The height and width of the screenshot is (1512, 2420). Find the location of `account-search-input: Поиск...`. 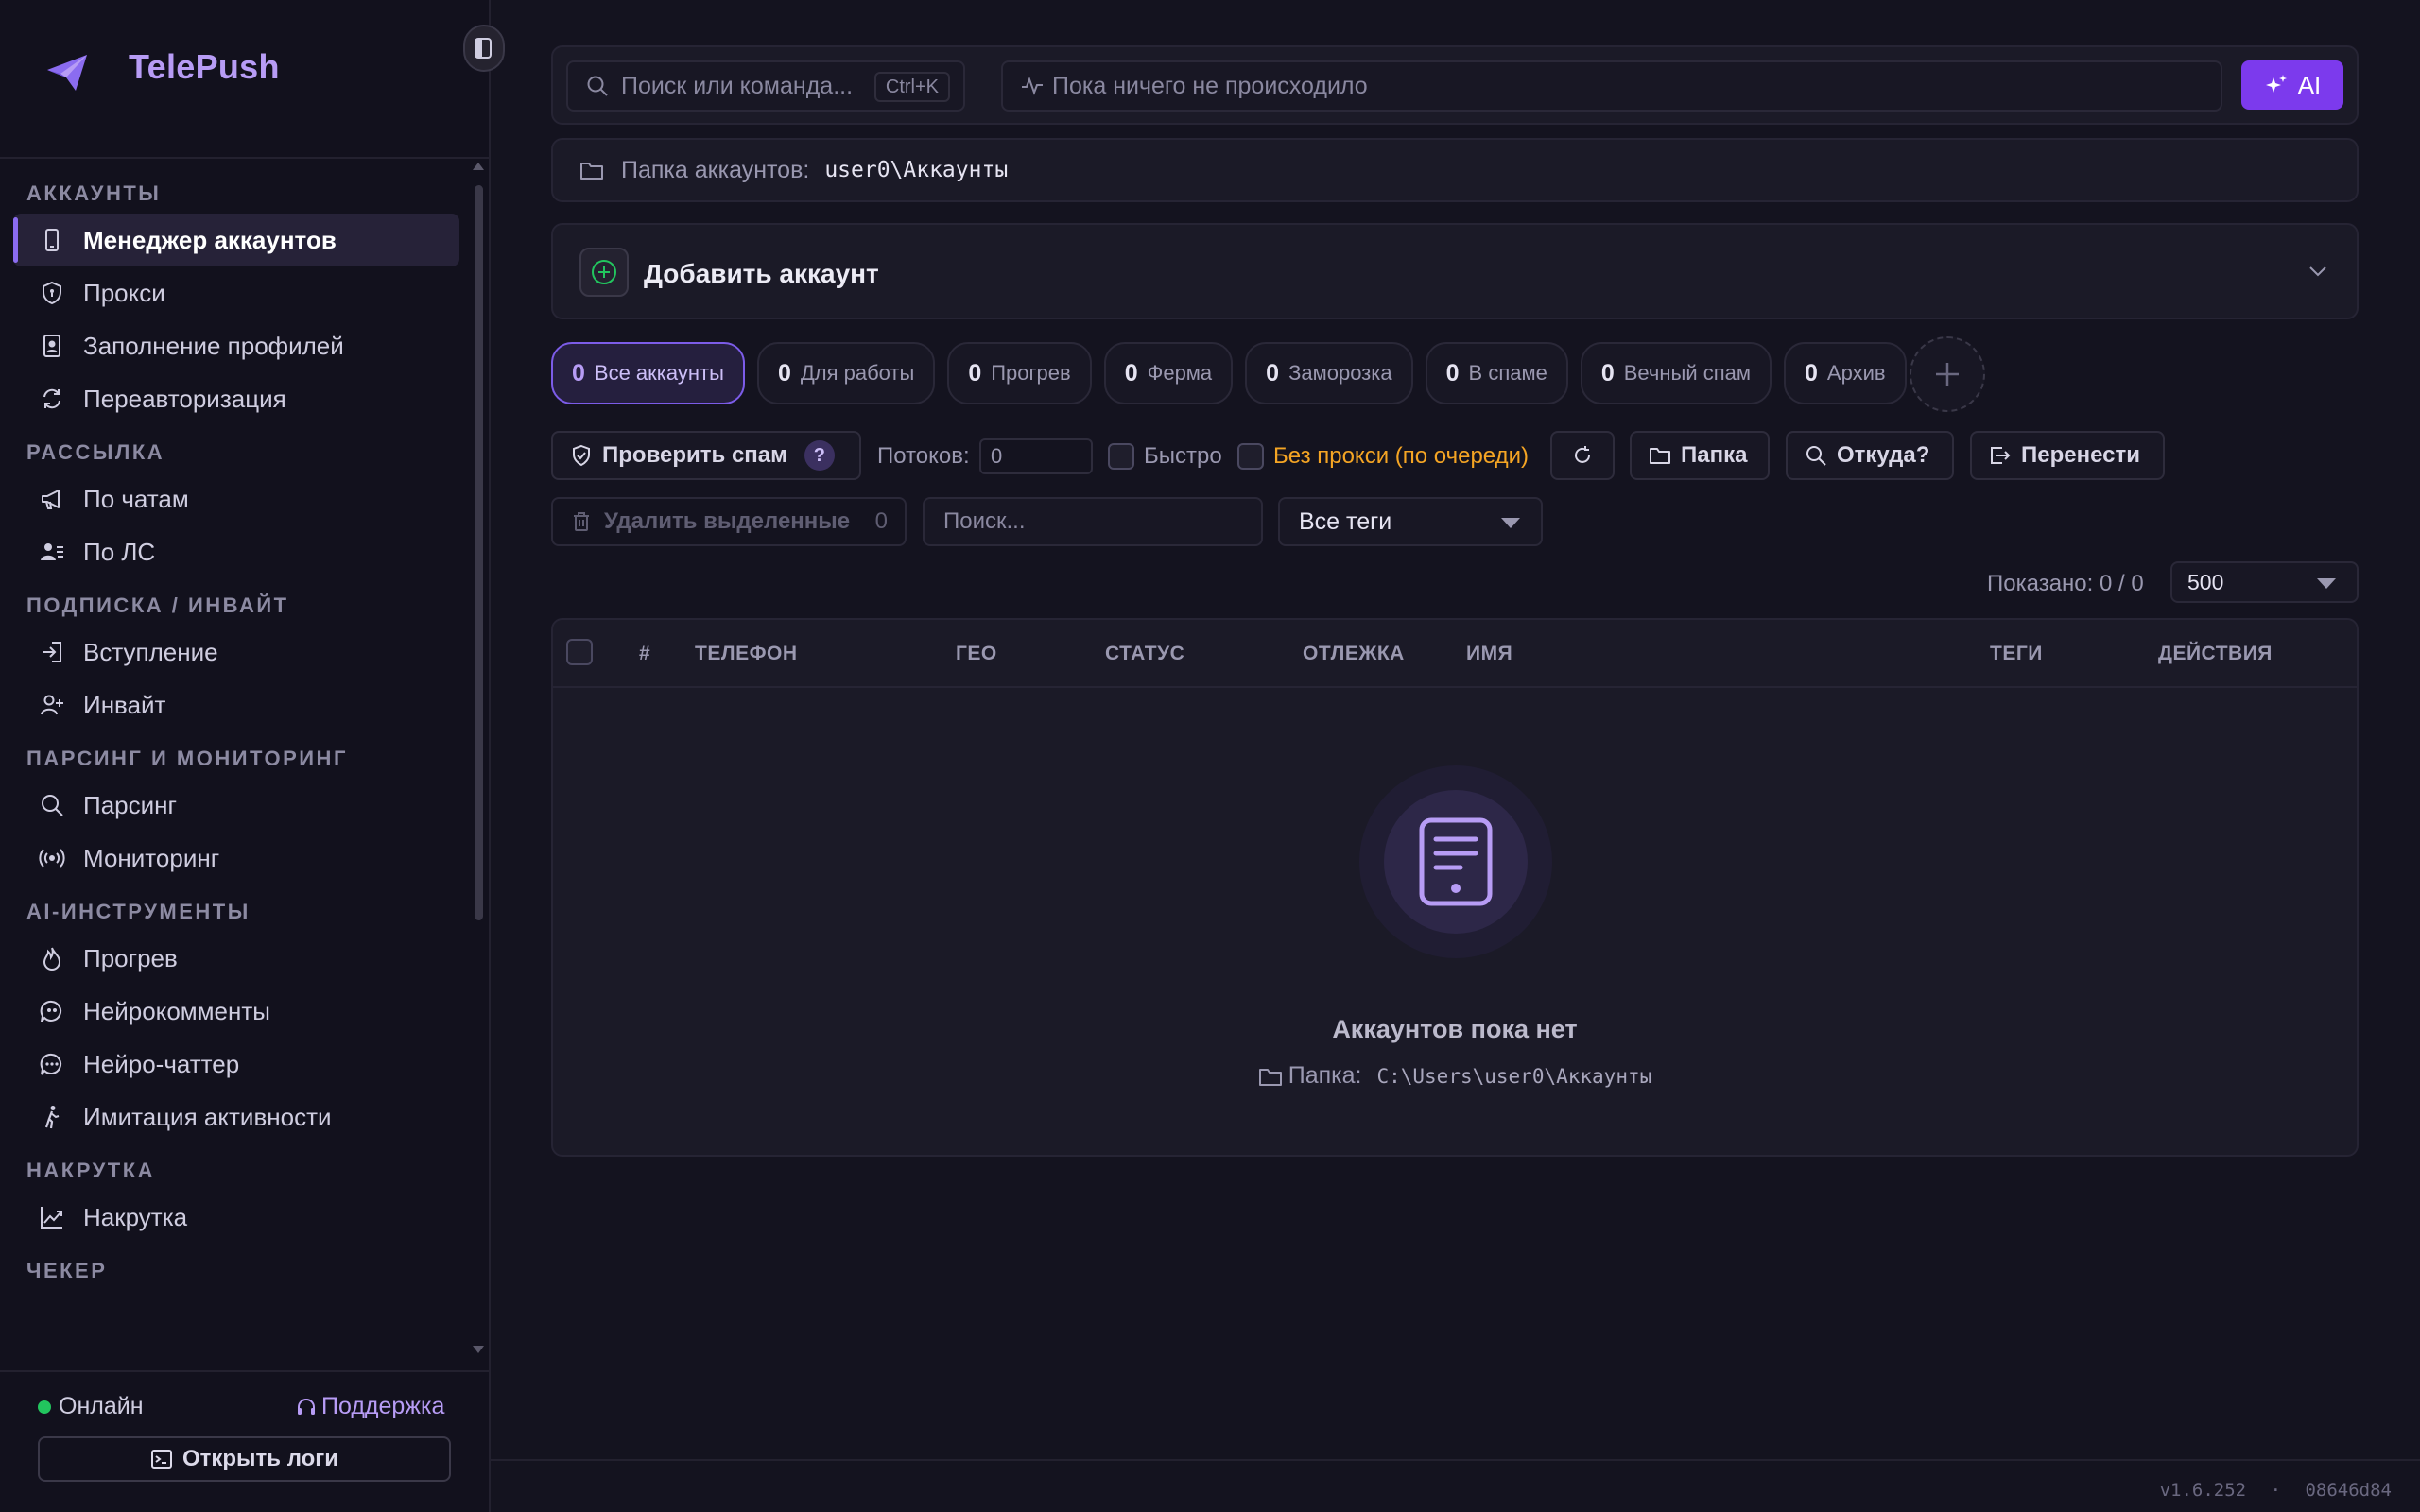

account-search-input: Поиск... is located at coordinates (1093, 521).